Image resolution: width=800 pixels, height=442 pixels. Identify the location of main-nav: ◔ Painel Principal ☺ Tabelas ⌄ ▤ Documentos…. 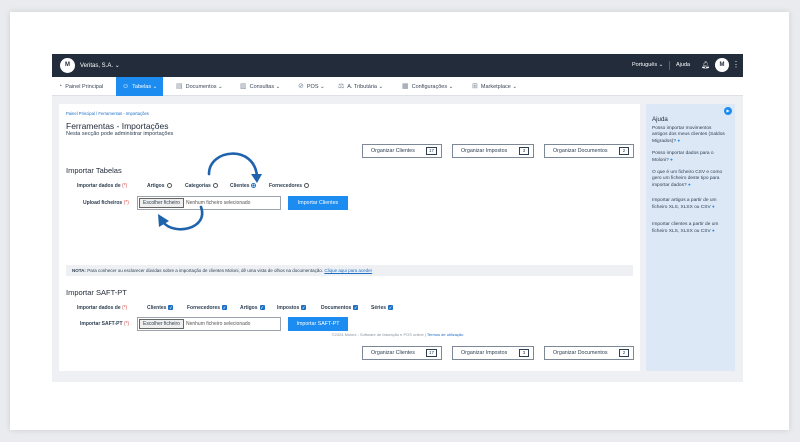
(397, 86).